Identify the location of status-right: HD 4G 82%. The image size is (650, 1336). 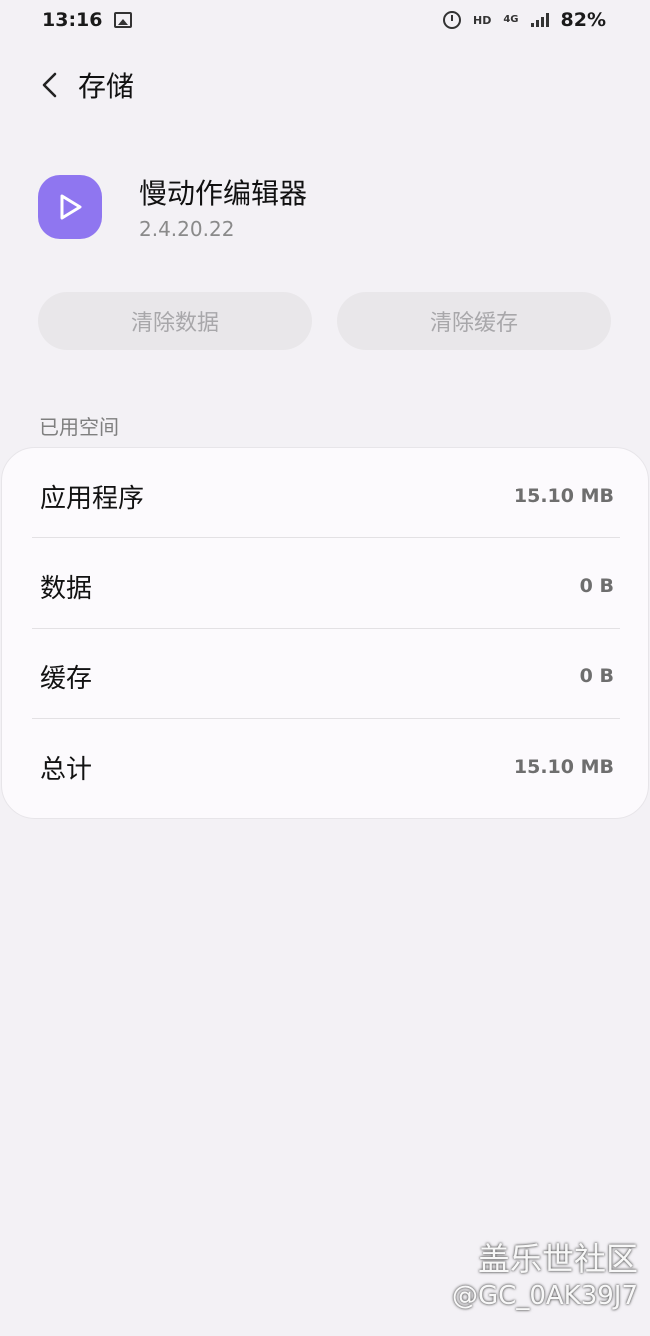
(524, 20).